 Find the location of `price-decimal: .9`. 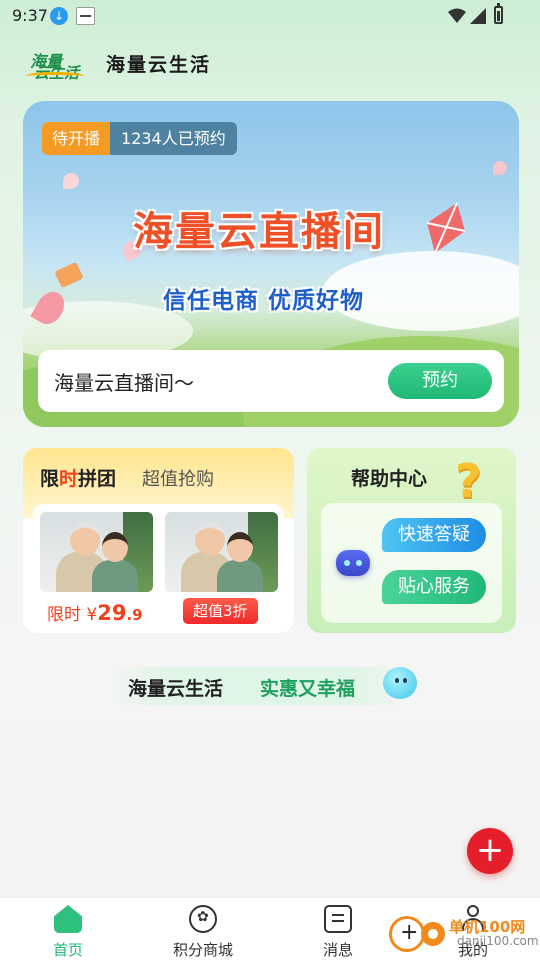

price-decimal: .9 is located at coordinates (134, 615).